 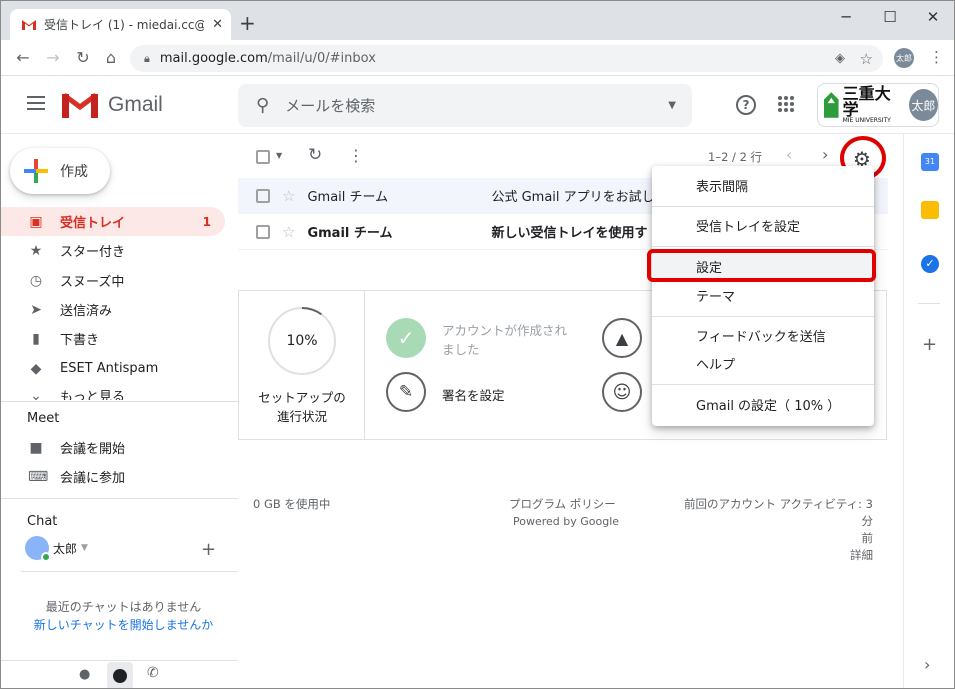 What do you see at coordinates (83, 58) in the screenshot?
I see `reload-icon: ↻` at bounding box center [83, 58].